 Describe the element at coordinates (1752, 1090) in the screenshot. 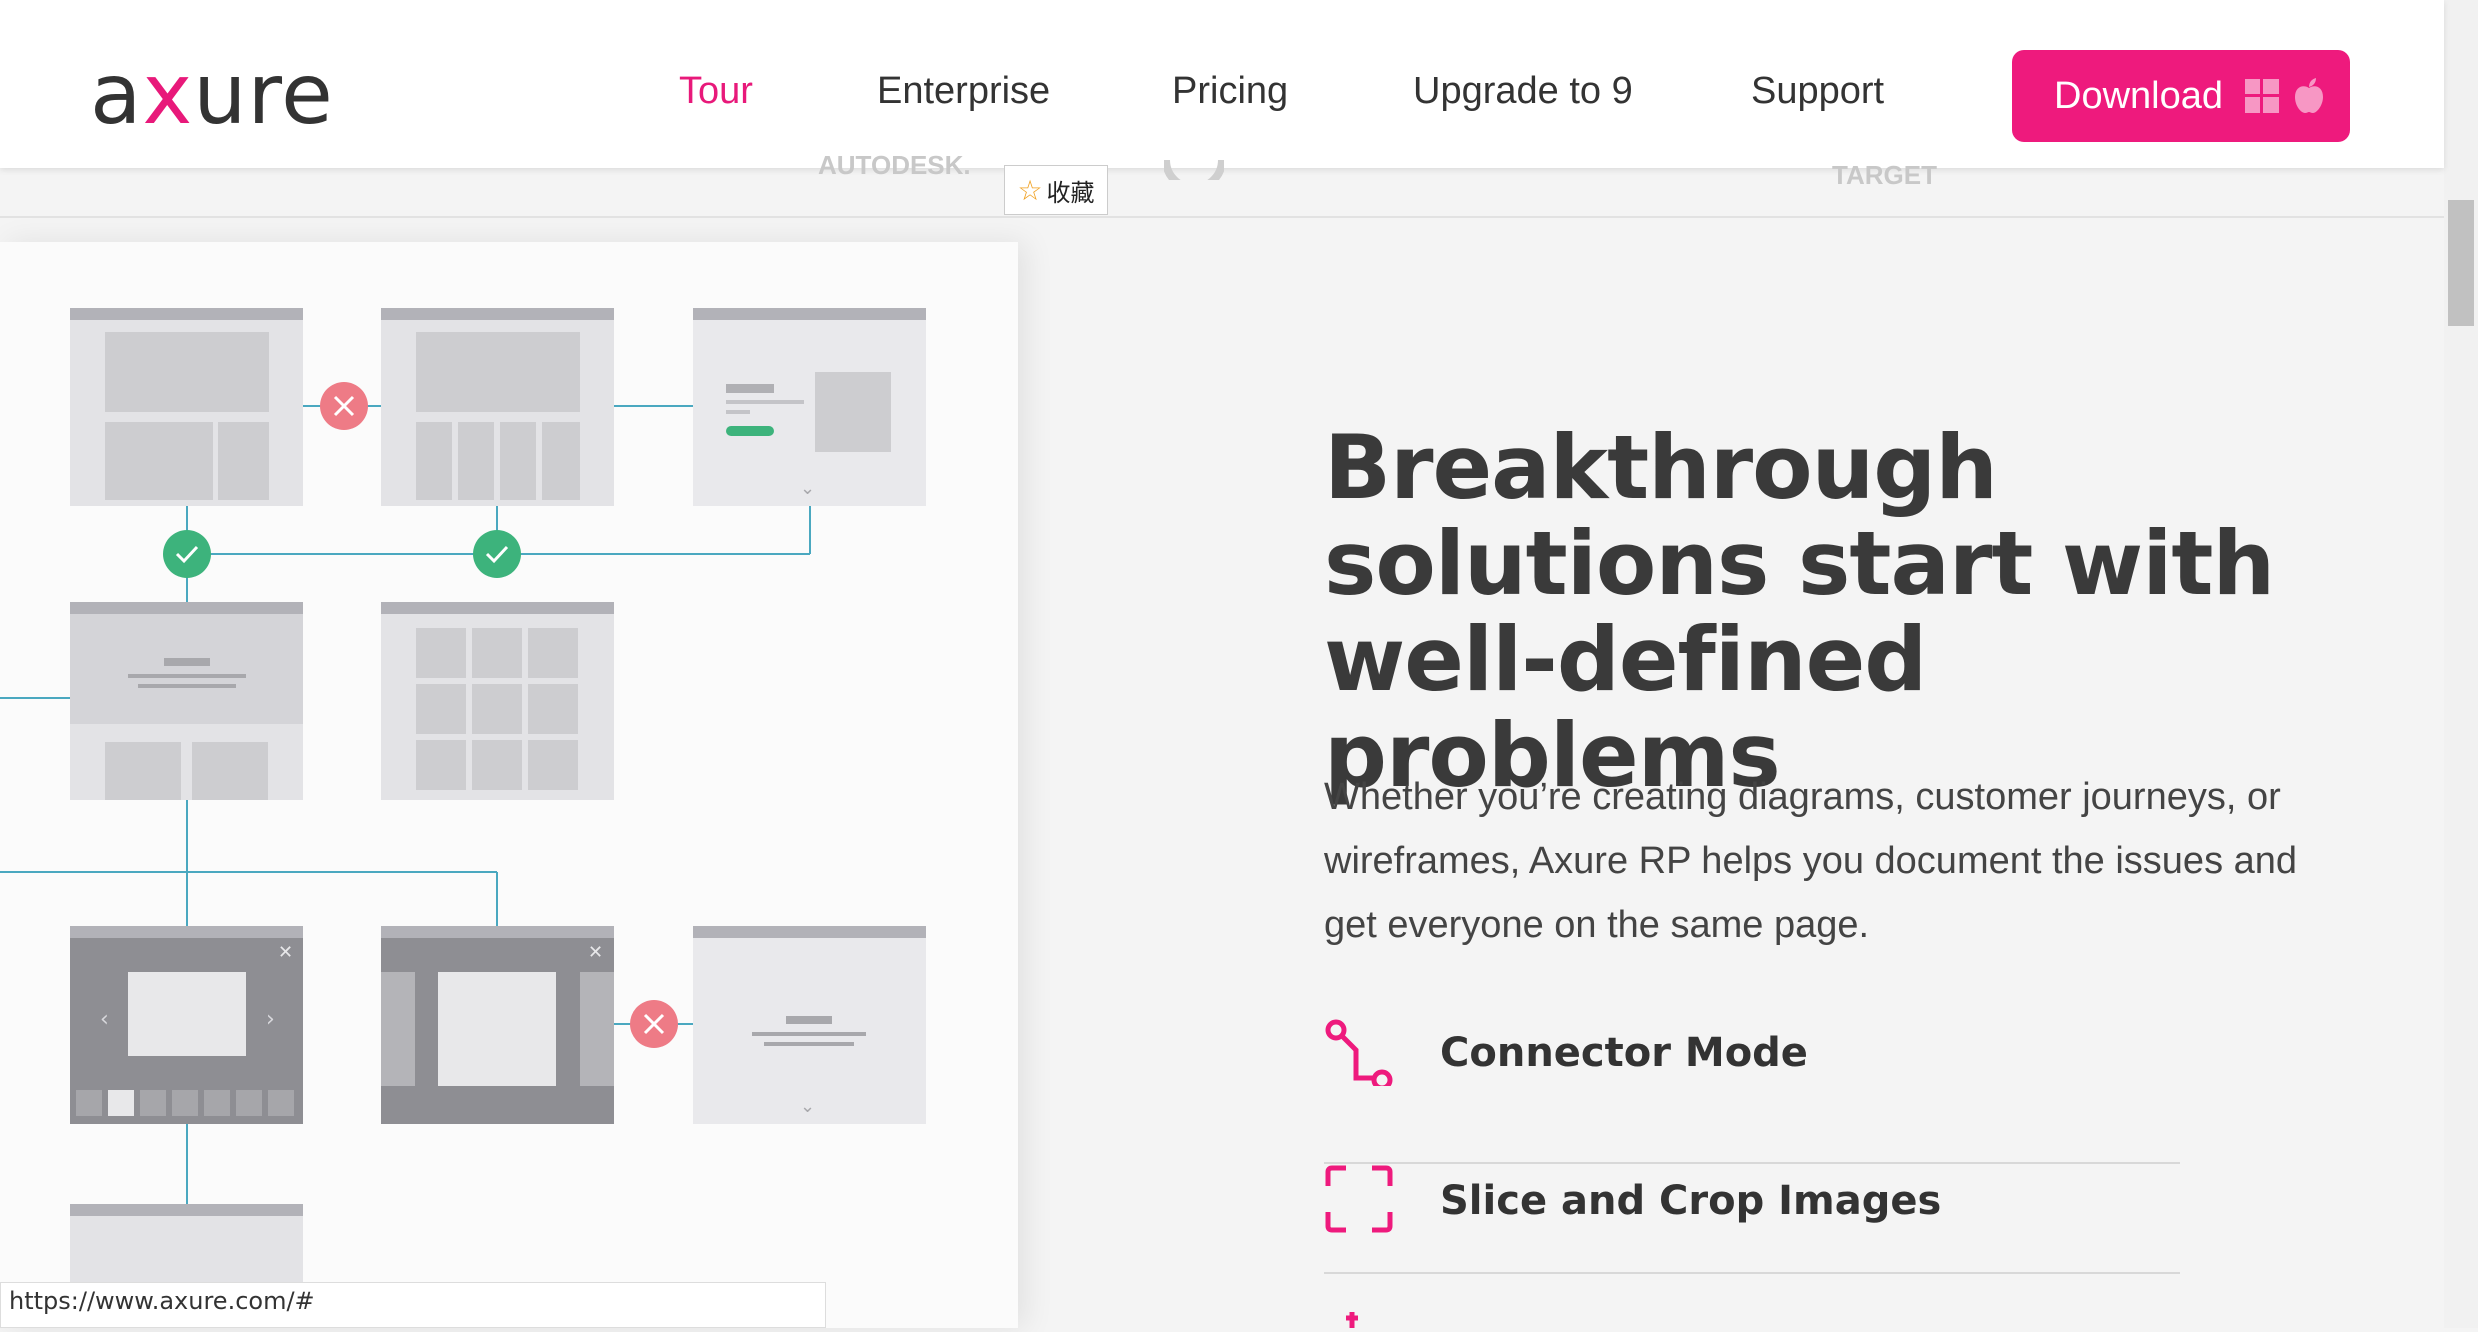

I see `feature-connector-mode: Connector Mode` at that location.